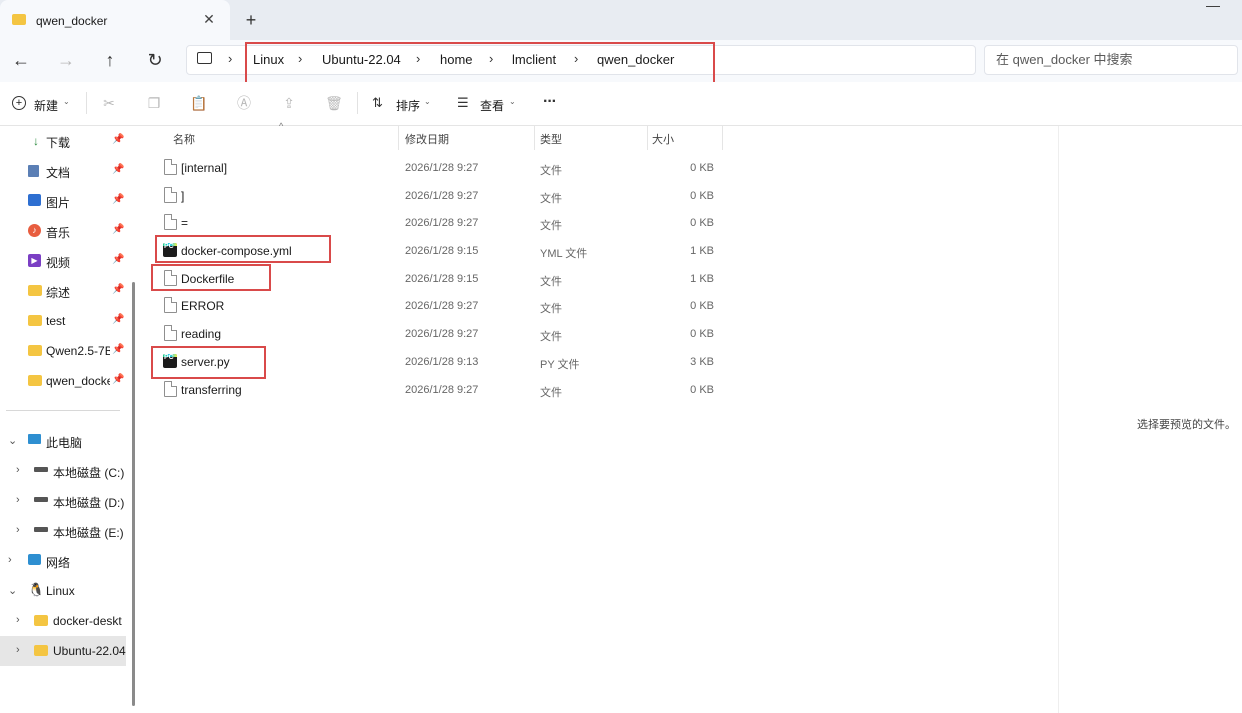  Describe the element at coordinates (442, 362) in the screenshot. I see `file-date: 2026/1/28 9:13` at that location.